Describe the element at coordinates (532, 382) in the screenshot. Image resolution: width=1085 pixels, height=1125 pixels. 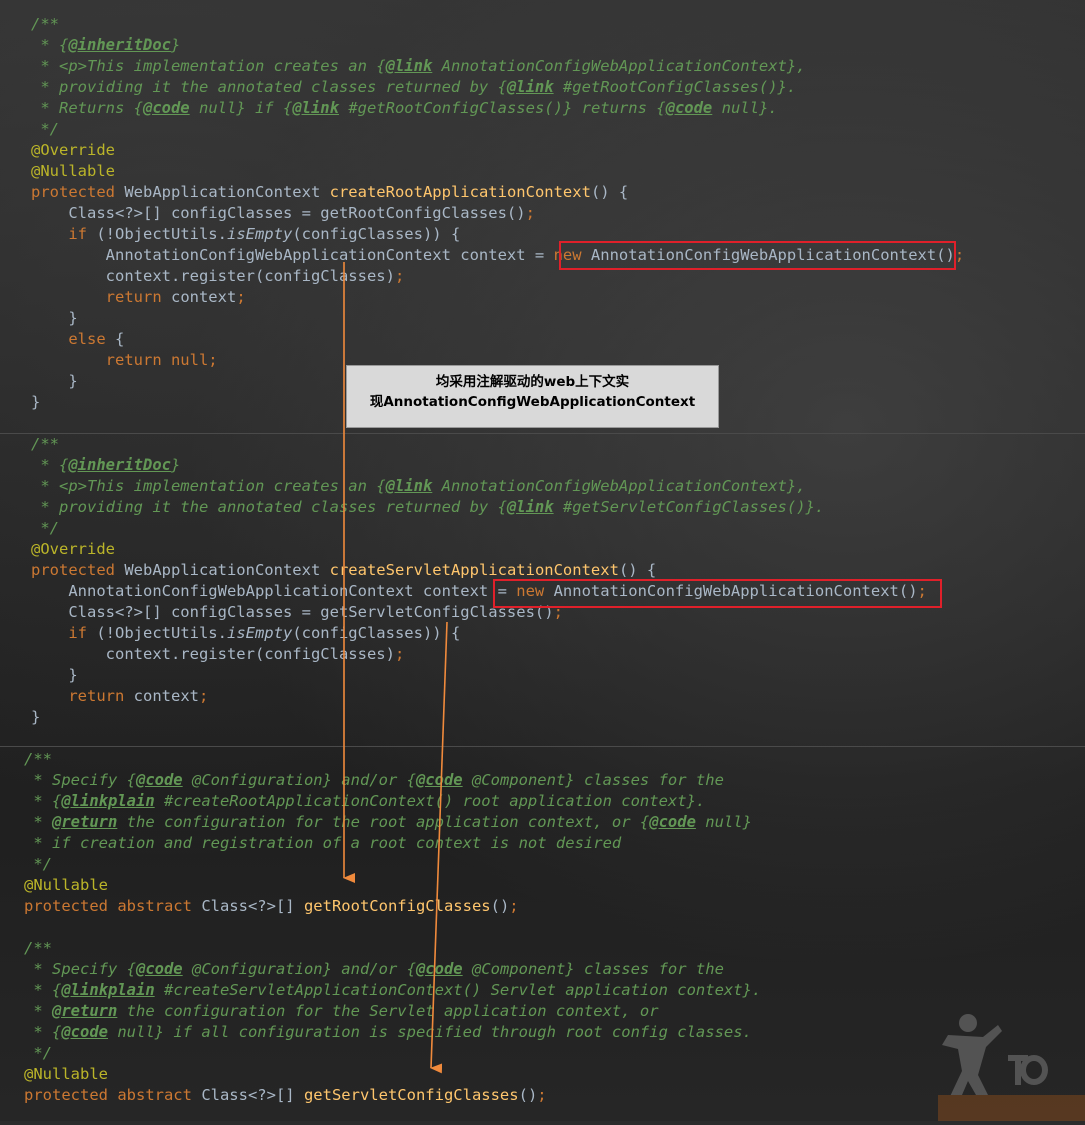
I see `callout-line-1: 均采用注解驱动的web上下文实` at that location.